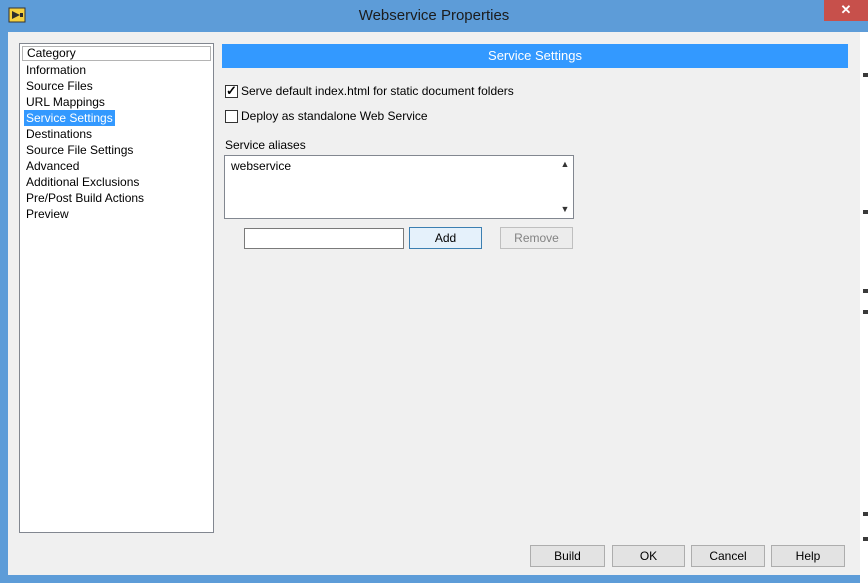 The image size is (868, 583). What do you see at coordinates (535, 56) in the screenshot?
I see `section-title: Service Settings` at bounding box center [535, 56].